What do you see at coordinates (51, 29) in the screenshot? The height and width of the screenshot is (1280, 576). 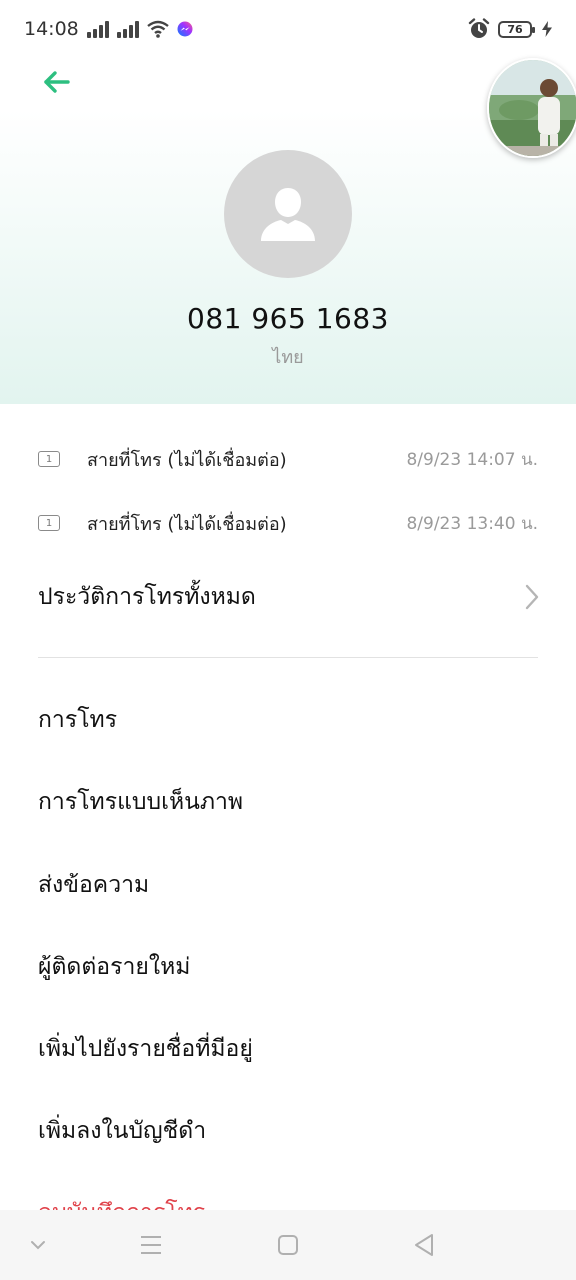 I see `status-time: 14:08` at bounding box center [51, 29].